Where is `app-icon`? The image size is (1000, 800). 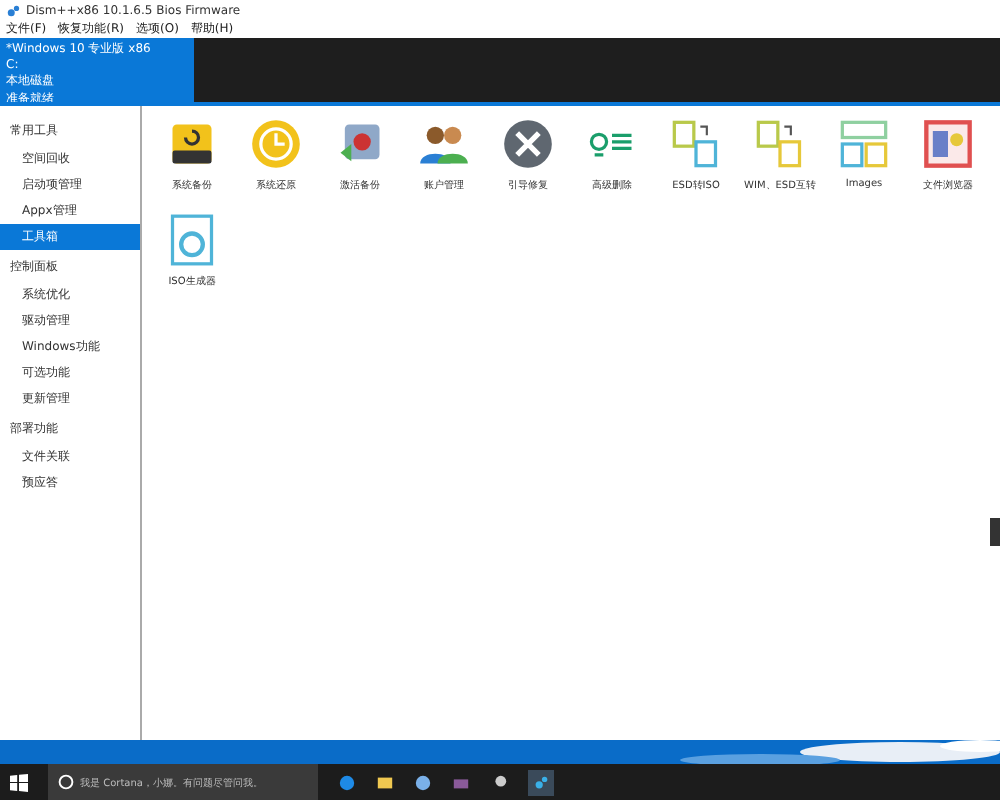 app-icon is located at coordinates (13, 10).